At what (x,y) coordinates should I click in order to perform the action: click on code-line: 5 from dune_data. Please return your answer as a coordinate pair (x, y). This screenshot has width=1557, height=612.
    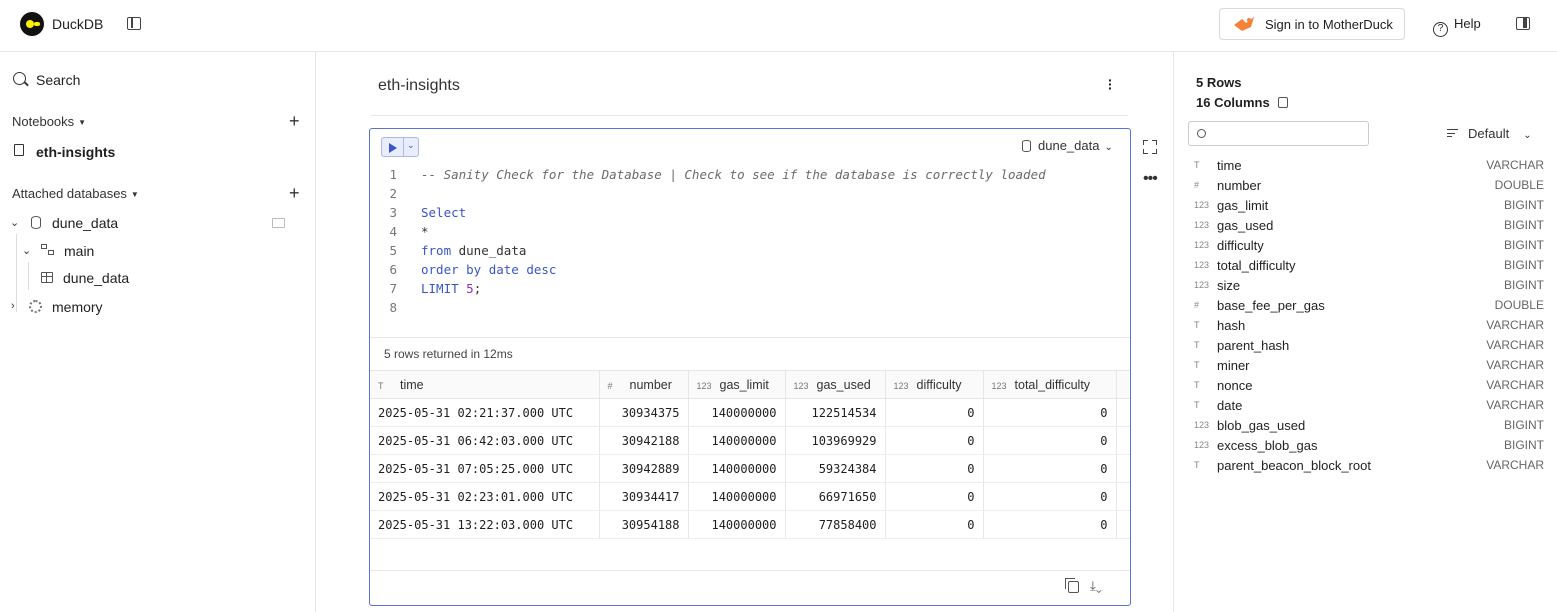
    Looking at the image, I should click on (458, 250).